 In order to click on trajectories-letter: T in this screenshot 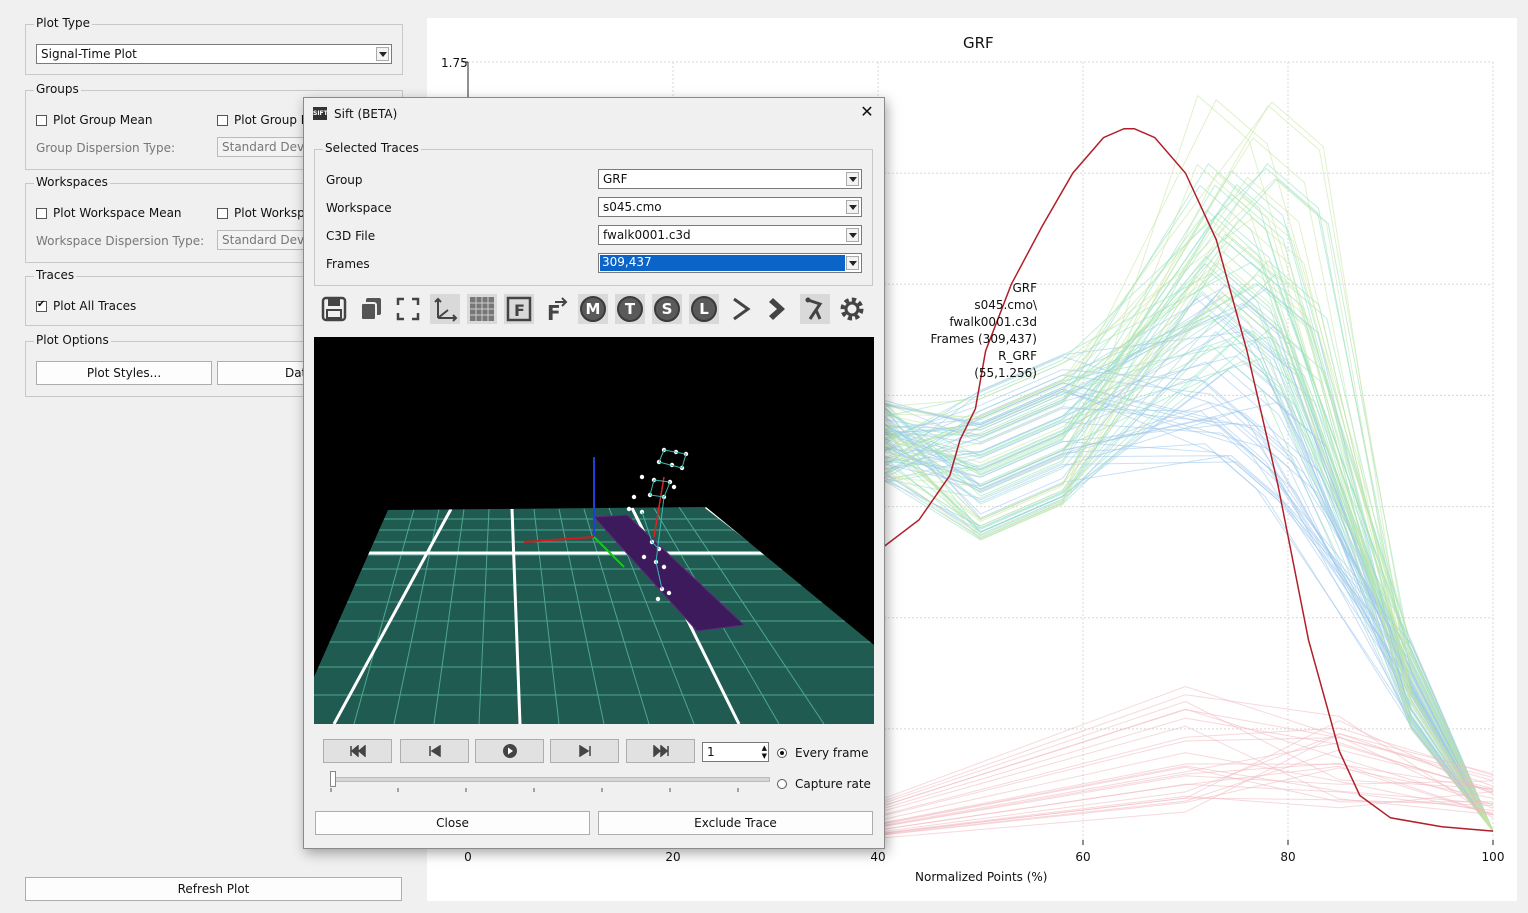, I will do `click(630, 309)`.